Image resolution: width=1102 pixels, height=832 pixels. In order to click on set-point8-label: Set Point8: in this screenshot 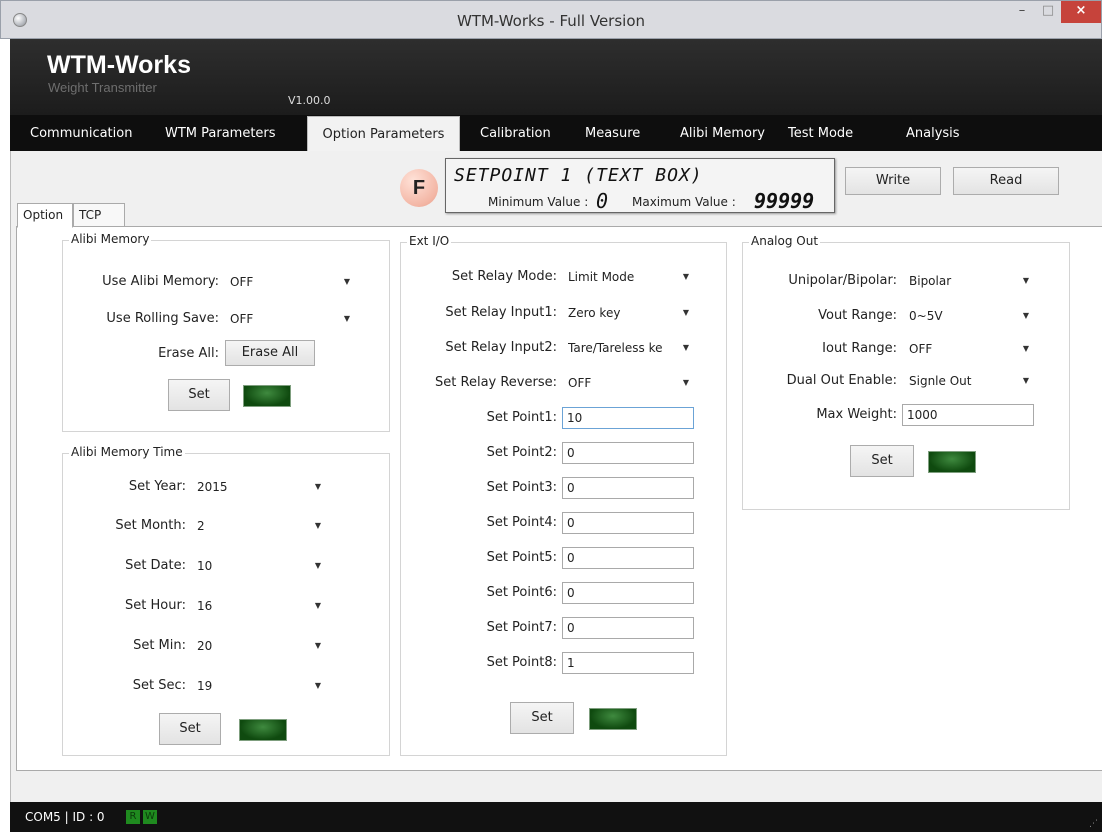, I will do `click(521, 662)`.